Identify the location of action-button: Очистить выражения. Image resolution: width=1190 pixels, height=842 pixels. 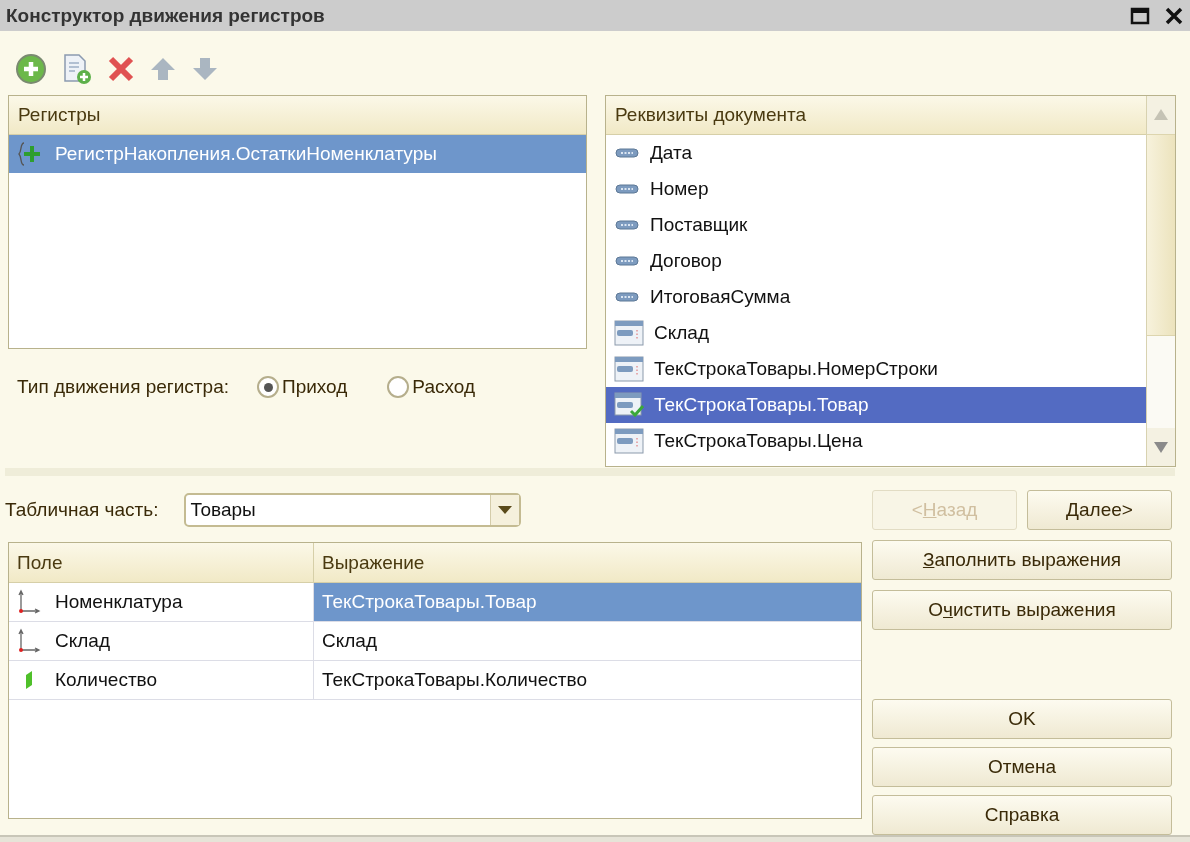
(1022, 610).